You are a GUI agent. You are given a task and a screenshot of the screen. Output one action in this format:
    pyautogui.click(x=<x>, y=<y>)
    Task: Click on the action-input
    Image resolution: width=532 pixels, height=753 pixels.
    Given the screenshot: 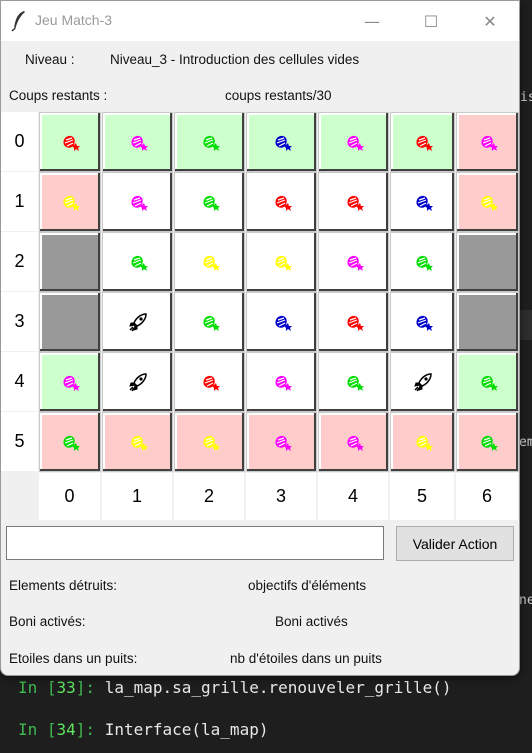 What is the action you would take?
    pyautogui.click(x=195, y=543)
    